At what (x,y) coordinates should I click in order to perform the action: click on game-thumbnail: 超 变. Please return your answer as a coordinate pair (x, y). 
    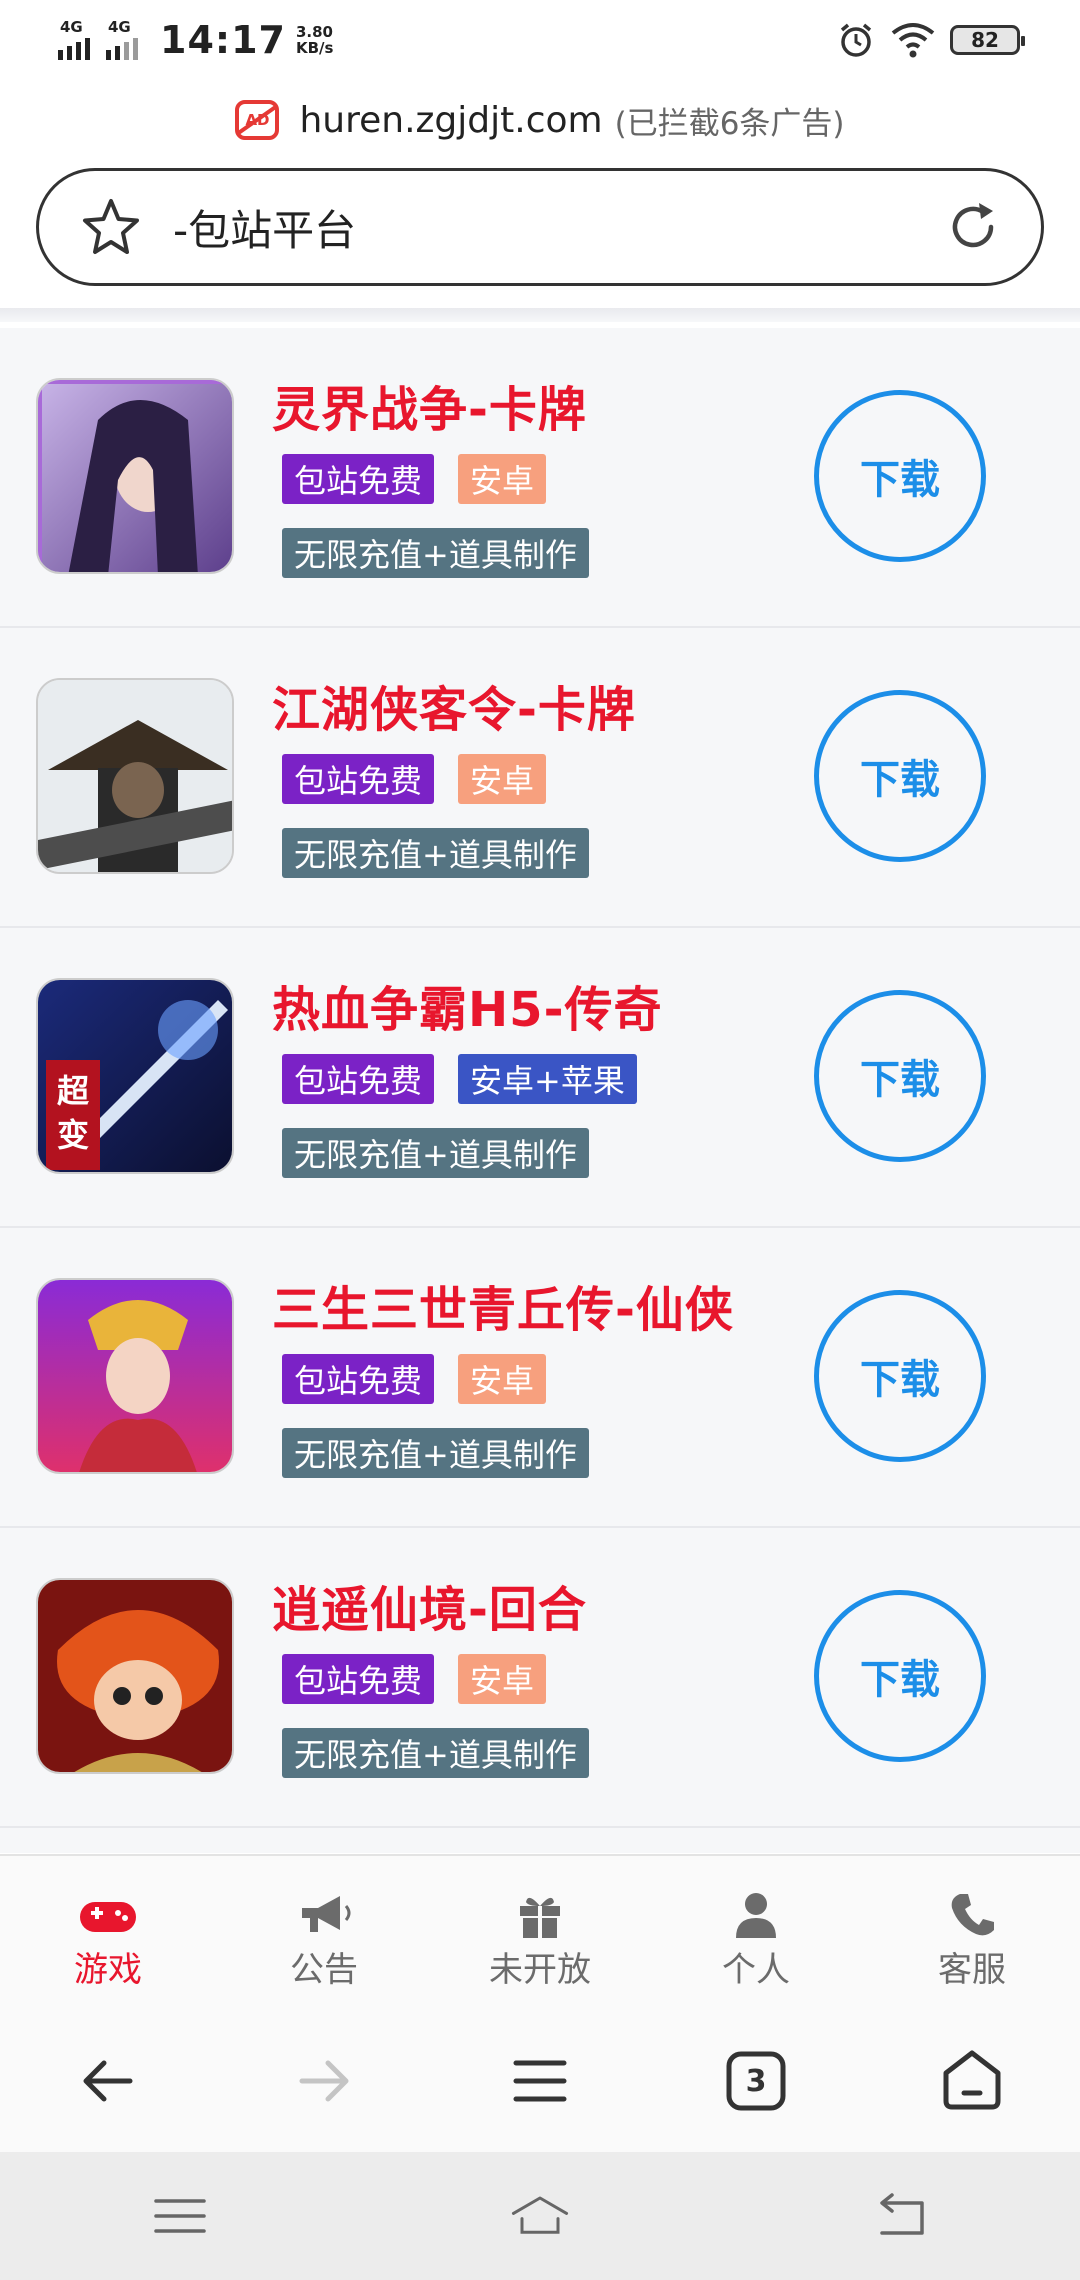
    Looking at the image, I should click on (135, 1076).